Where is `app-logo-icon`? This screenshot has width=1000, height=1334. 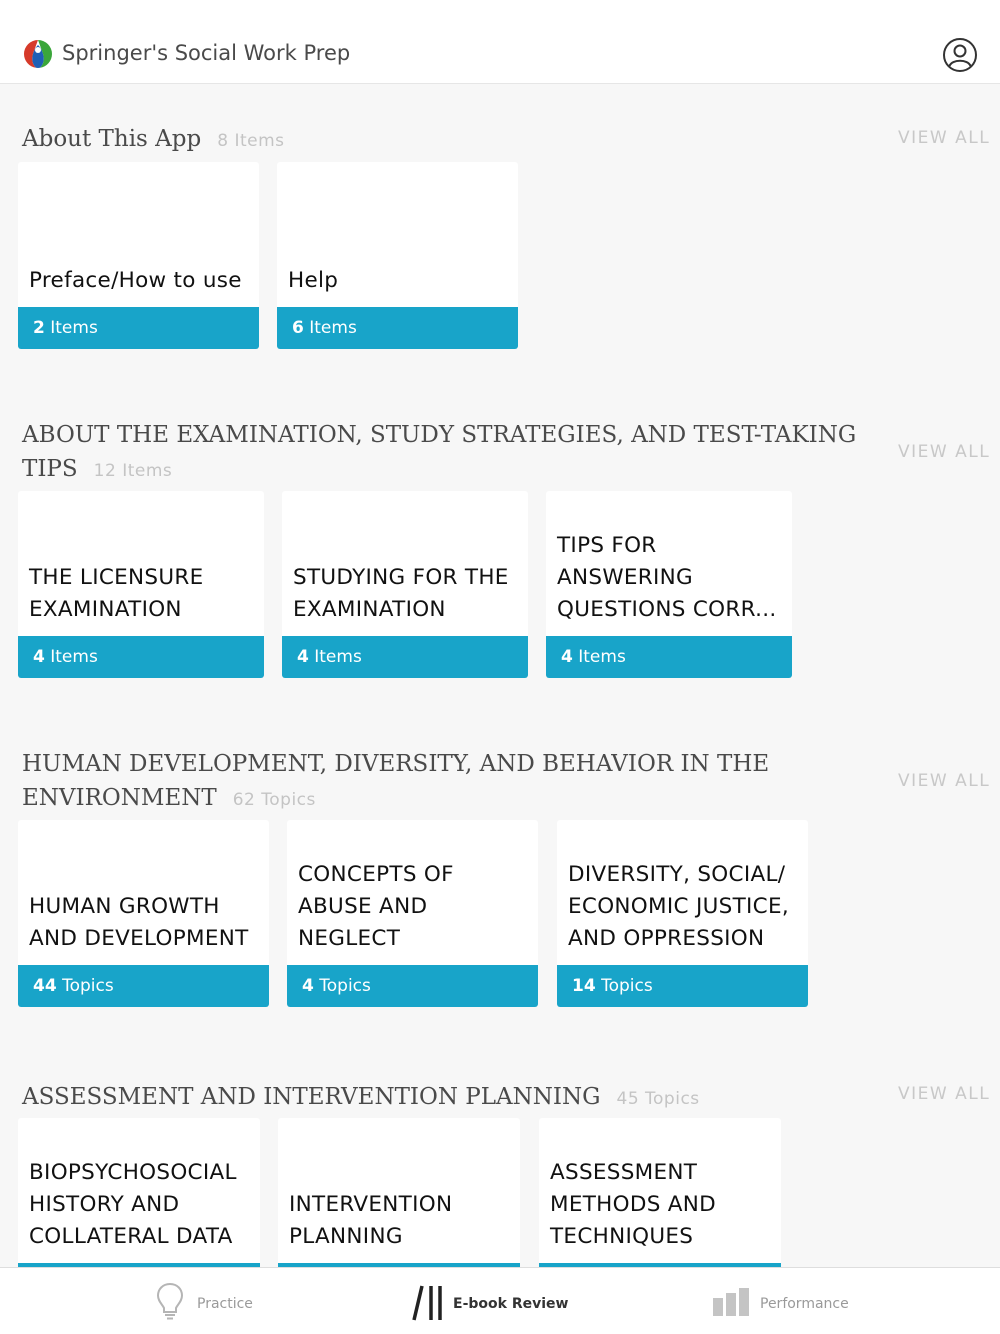
app-logo-icon is located at coordinates (38, 54).